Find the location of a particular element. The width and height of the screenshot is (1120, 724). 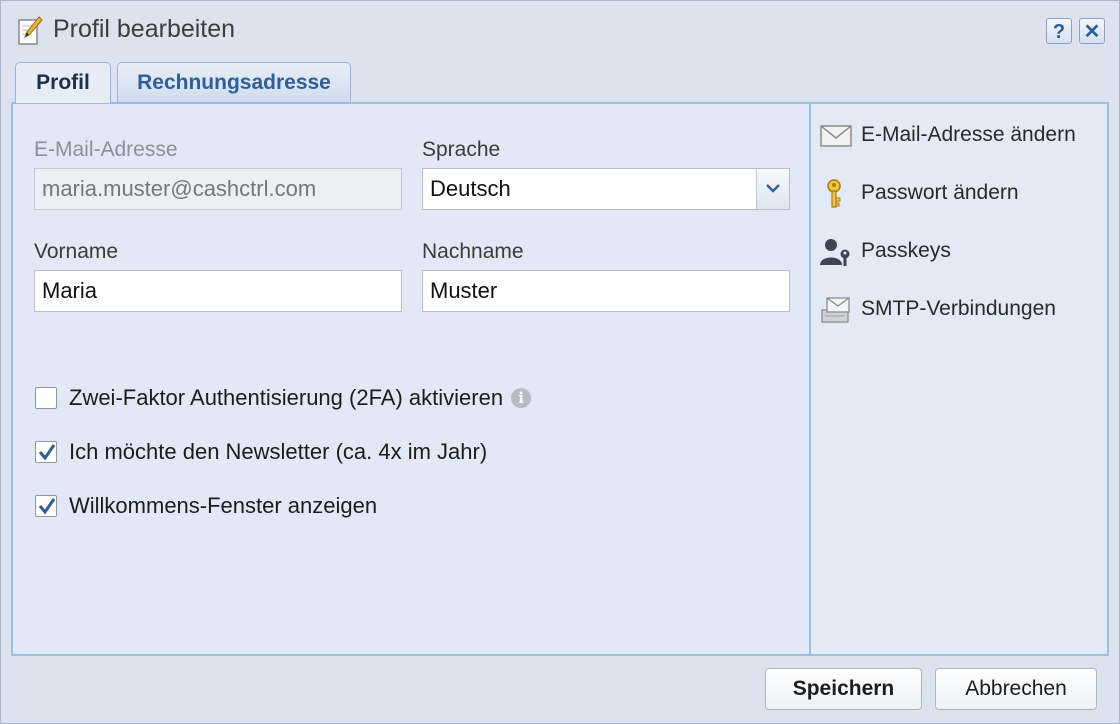

edit-pencil-icon is located at coordinates (30, 31).